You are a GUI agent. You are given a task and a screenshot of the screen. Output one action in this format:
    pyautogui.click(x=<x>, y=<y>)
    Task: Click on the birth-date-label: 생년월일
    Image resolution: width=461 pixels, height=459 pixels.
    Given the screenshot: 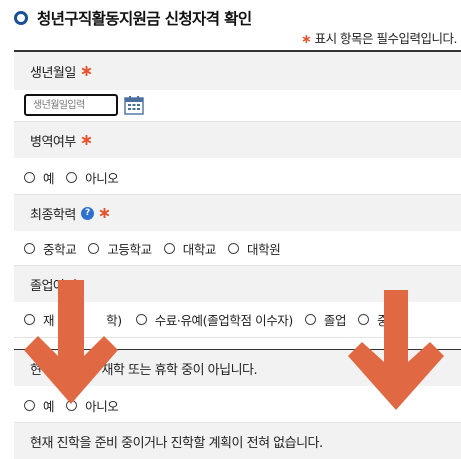 What is the action you would take?
    pyautogui.click(x=53, y=73)
    